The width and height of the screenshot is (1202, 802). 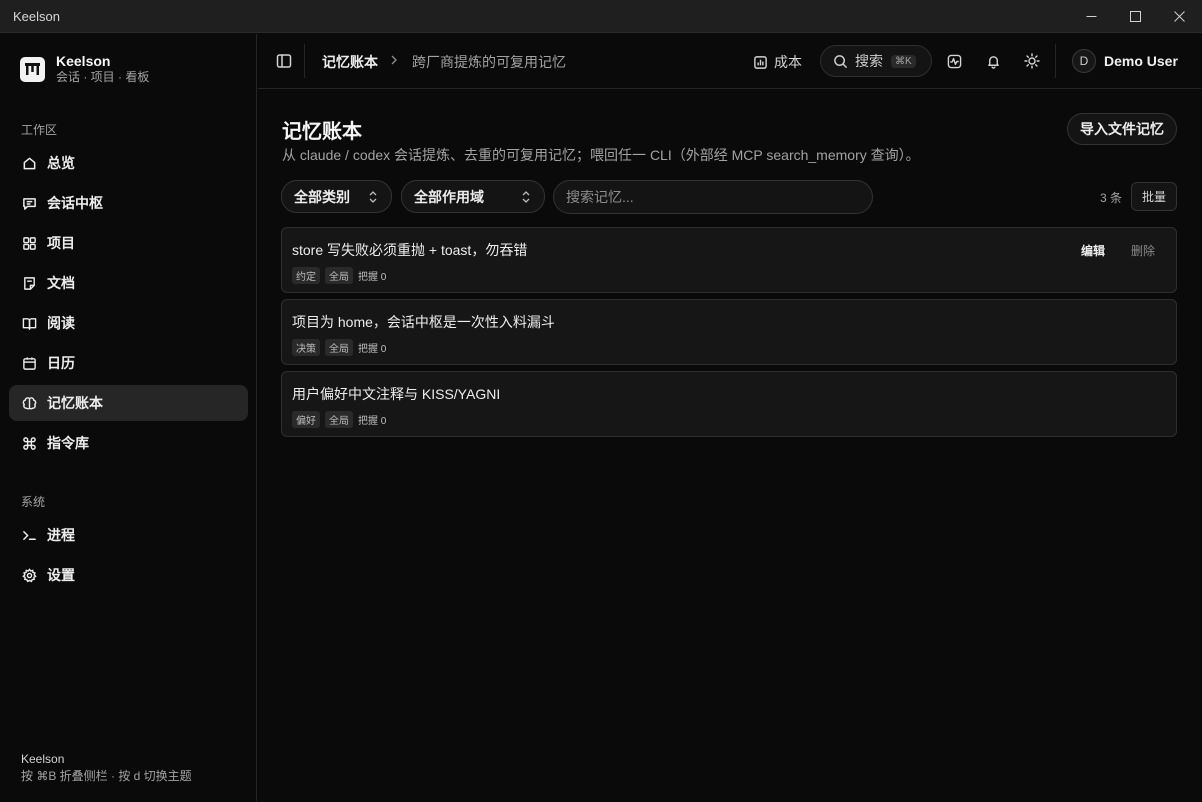 I want to click on maximize-button, so click(x=1135, y=16).